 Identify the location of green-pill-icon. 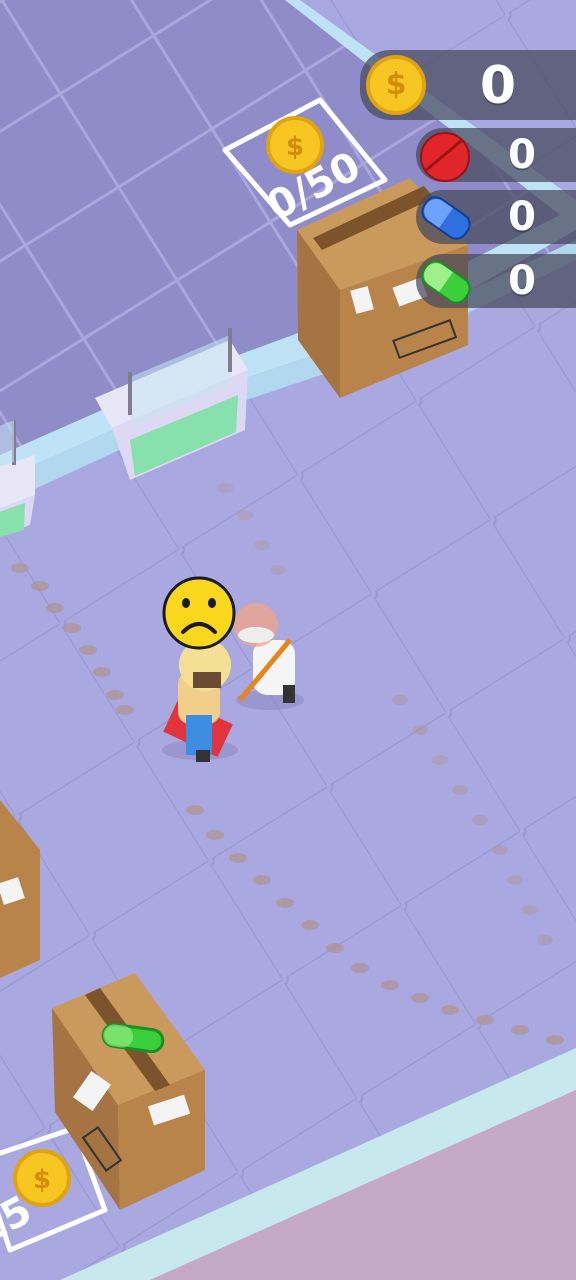
(446, 282).